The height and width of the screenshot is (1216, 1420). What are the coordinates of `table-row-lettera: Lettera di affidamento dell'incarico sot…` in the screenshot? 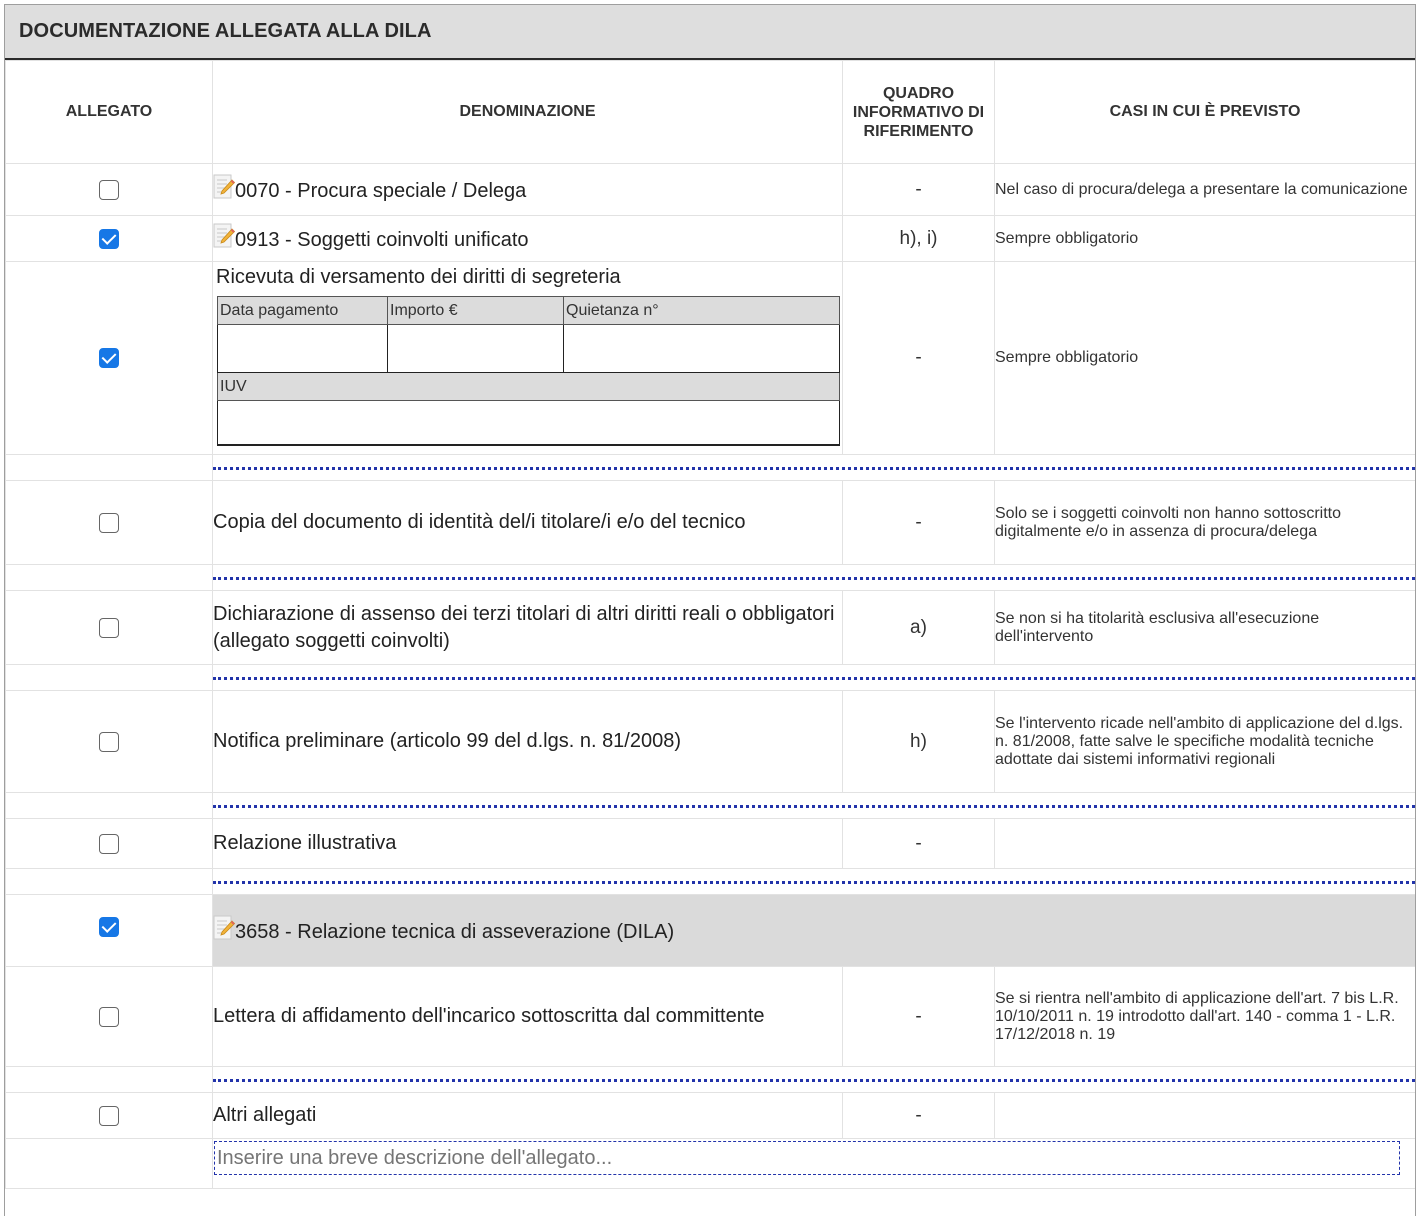 It's located at (710, 1016).